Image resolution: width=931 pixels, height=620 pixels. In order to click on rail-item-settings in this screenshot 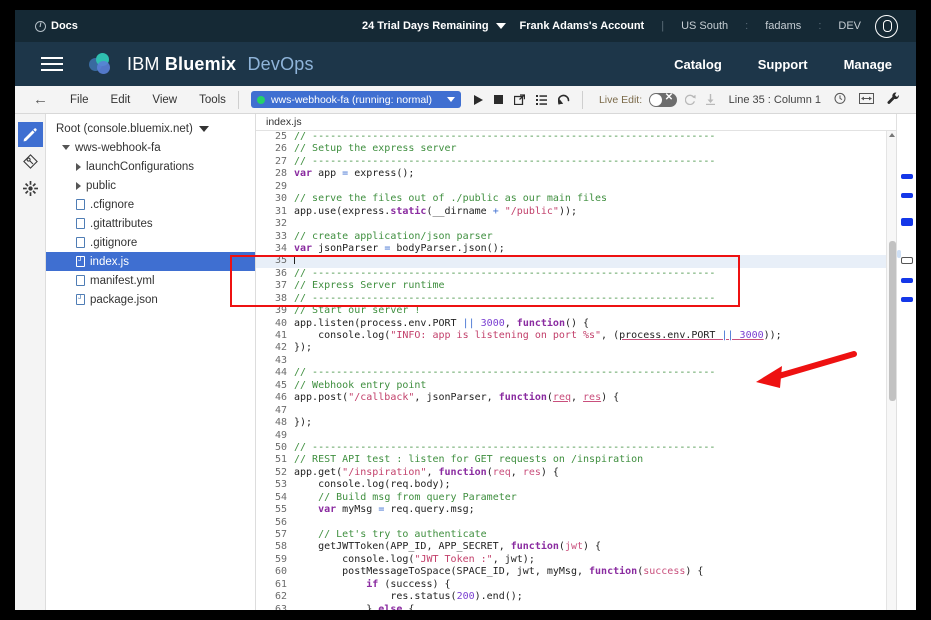, I will do `click(30, 188)`.